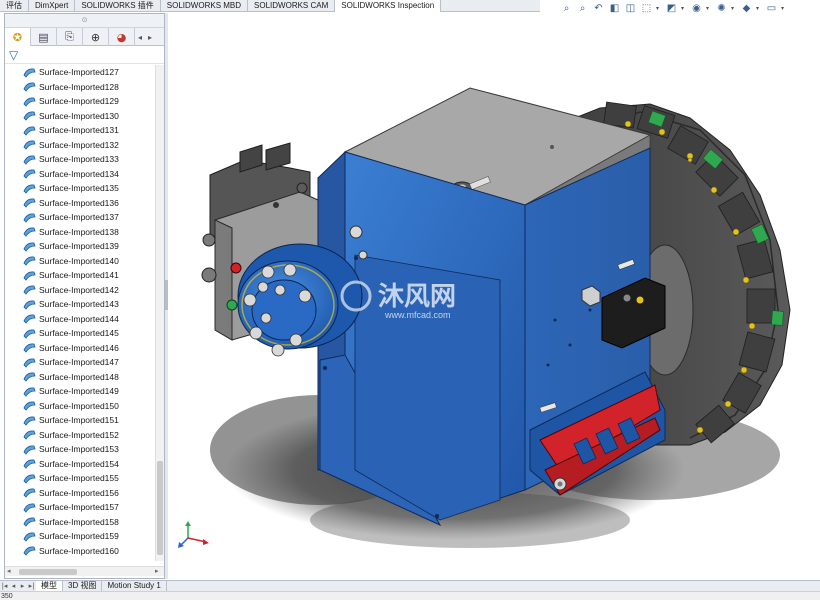 The height and width of the screenshot is (601, 820). Describe the element at coordinates (83, 586) in the screenshot. I see `bottom-tab: 3D 视图` at that location.